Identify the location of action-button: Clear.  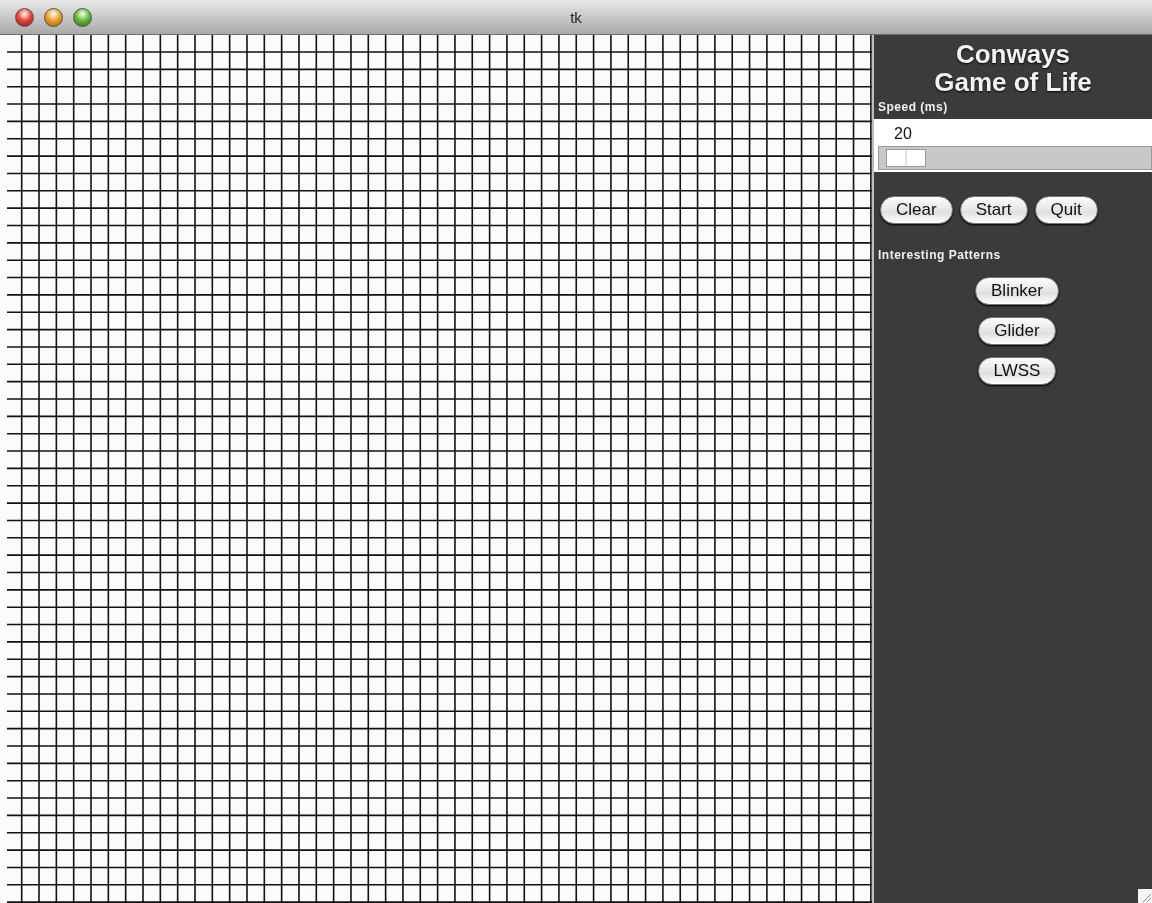
(916, 210).